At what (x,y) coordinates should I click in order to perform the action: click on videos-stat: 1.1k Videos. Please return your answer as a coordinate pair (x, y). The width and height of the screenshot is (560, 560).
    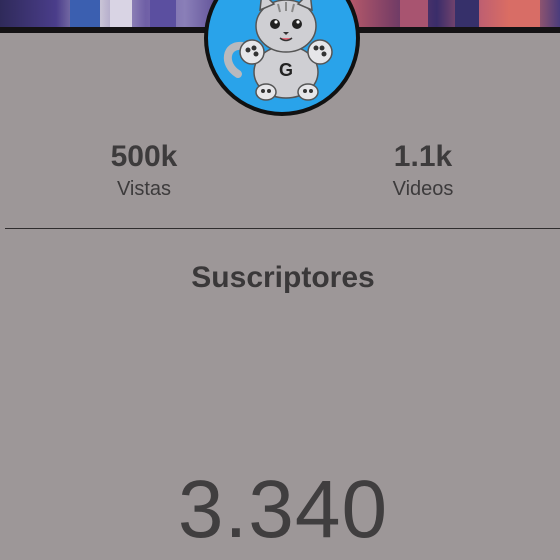
    Looking at the image, I should click on (423, 170).